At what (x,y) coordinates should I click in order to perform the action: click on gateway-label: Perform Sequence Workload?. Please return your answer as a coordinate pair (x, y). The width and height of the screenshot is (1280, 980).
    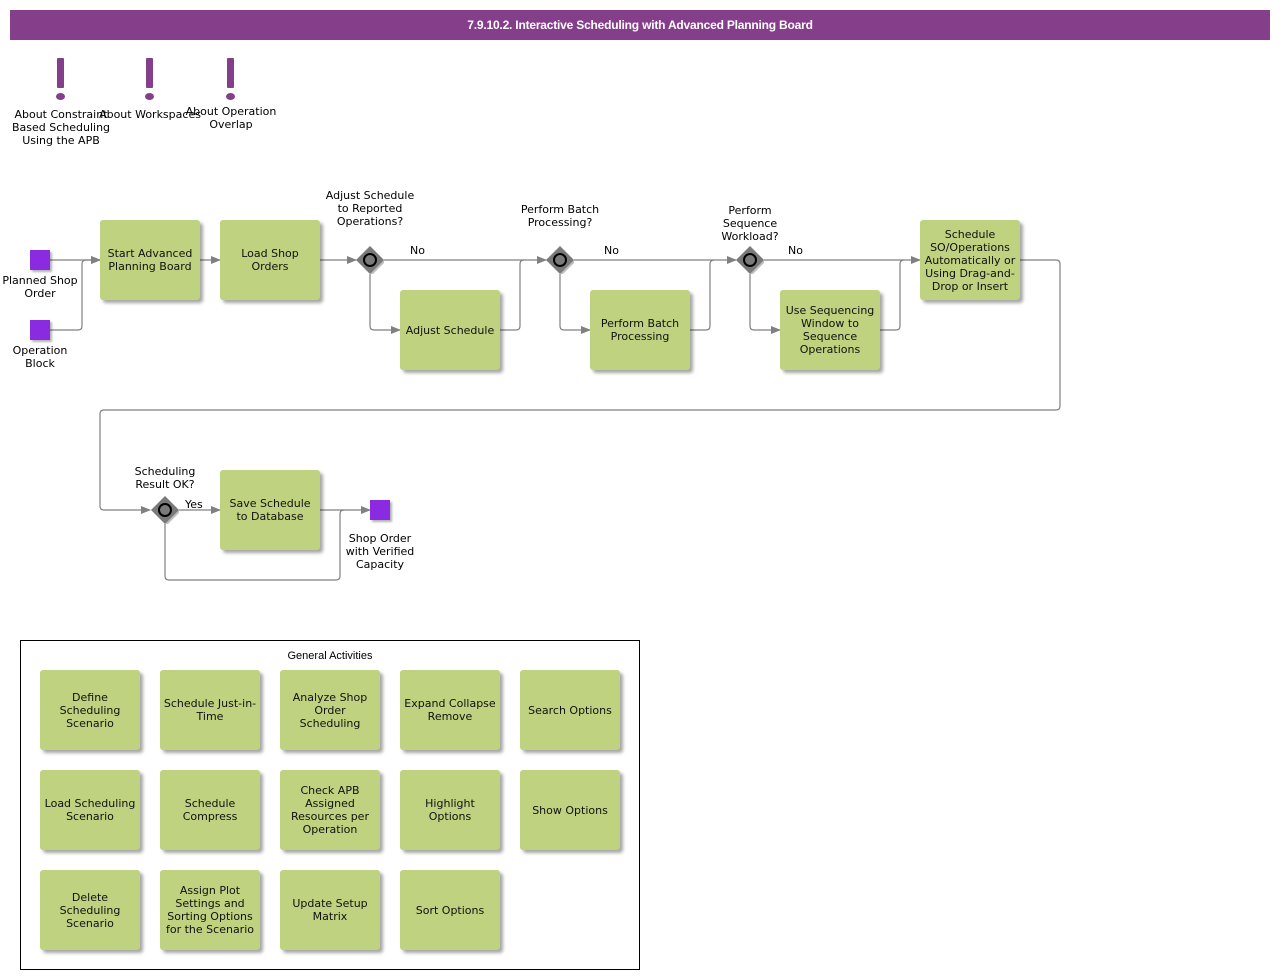
    Looking at the image, I should click on (750, 223).